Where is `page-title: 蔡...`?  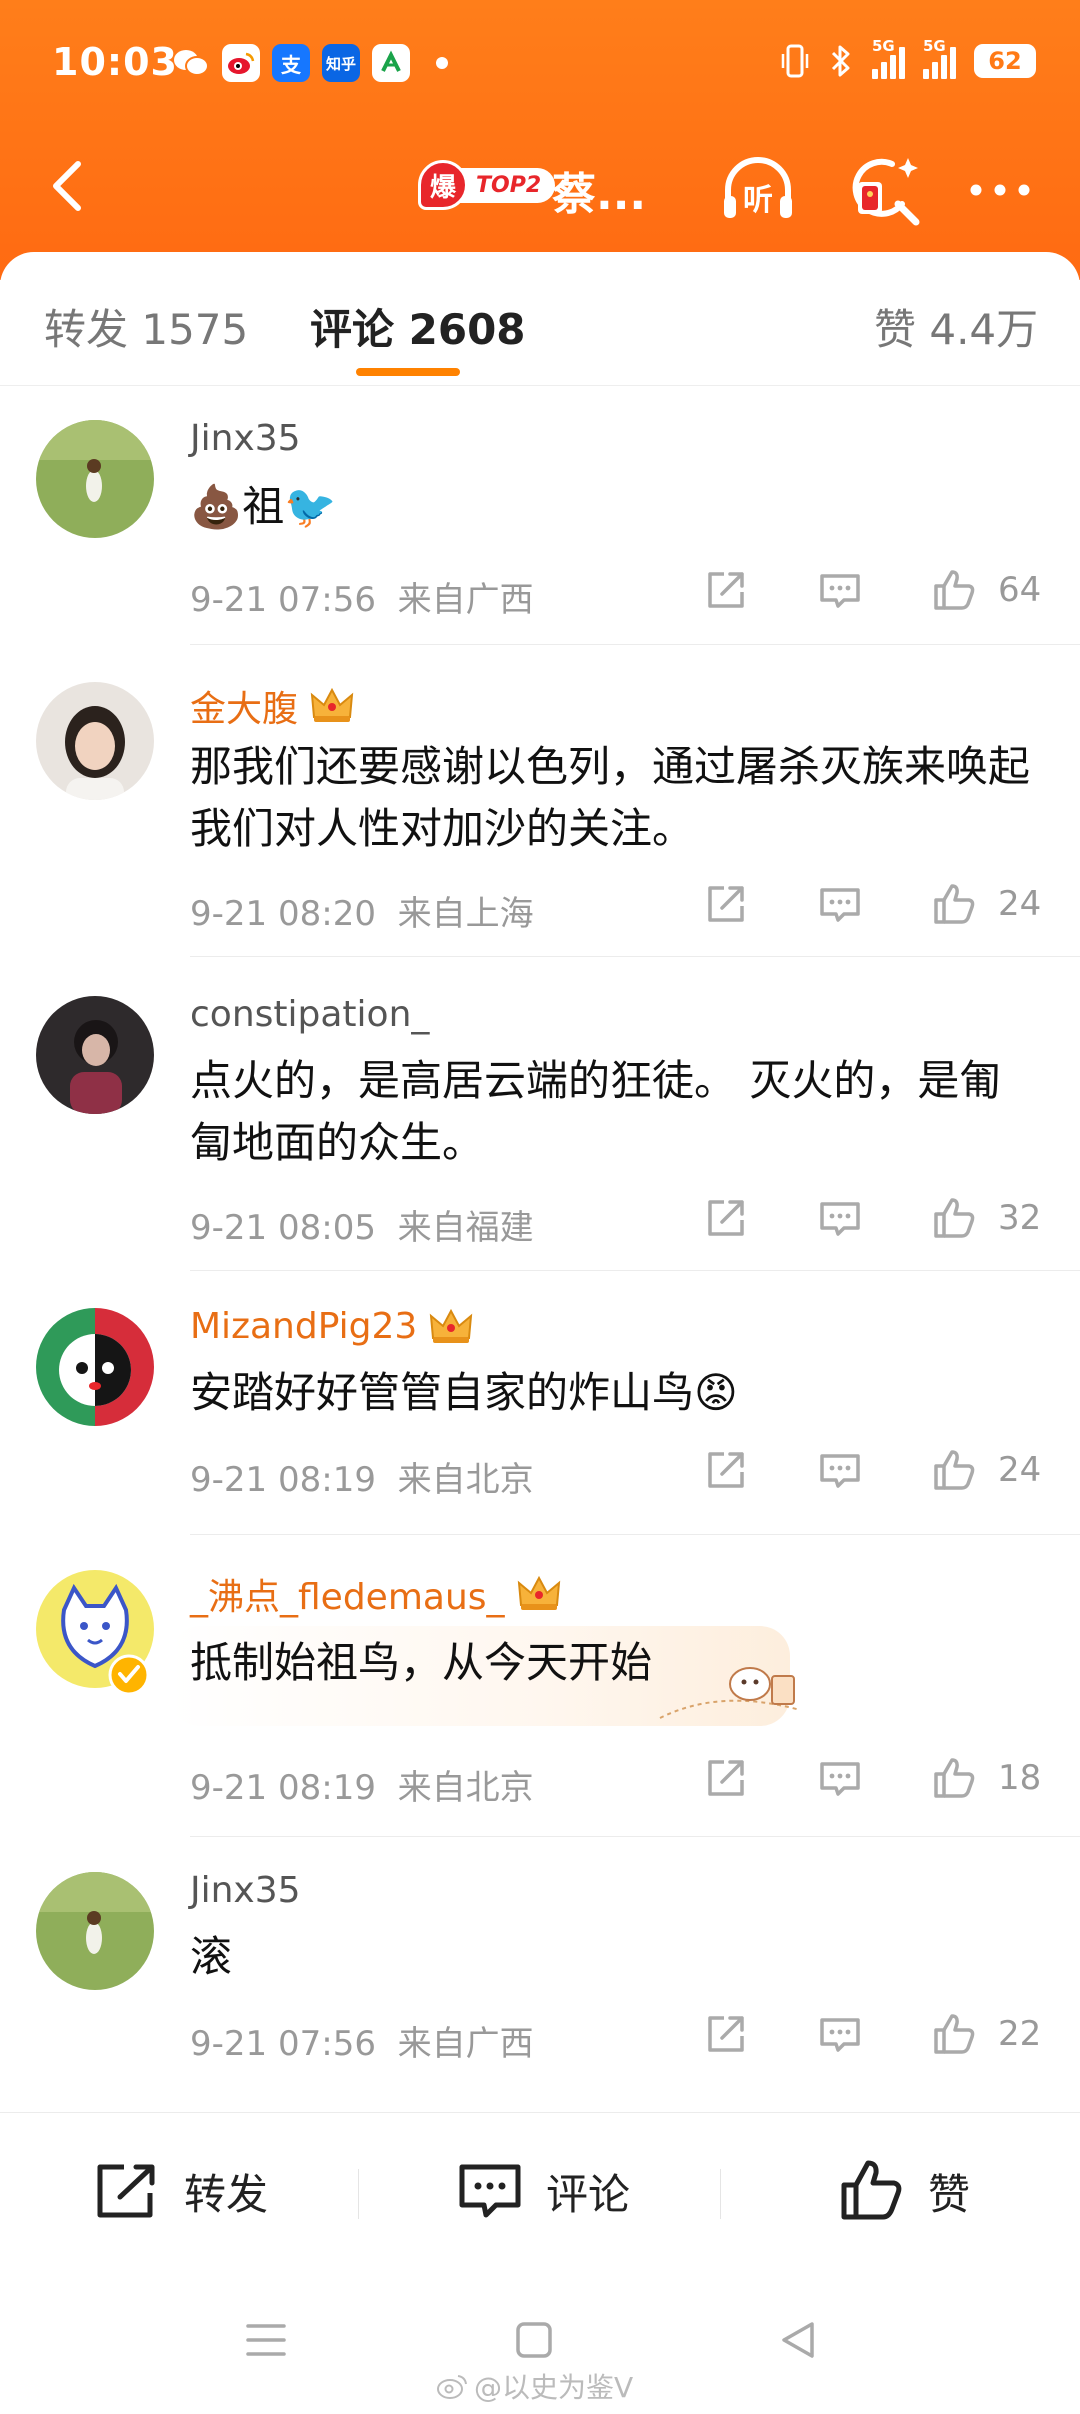 page-title: 蔡... is located at coordinates (599, 190).